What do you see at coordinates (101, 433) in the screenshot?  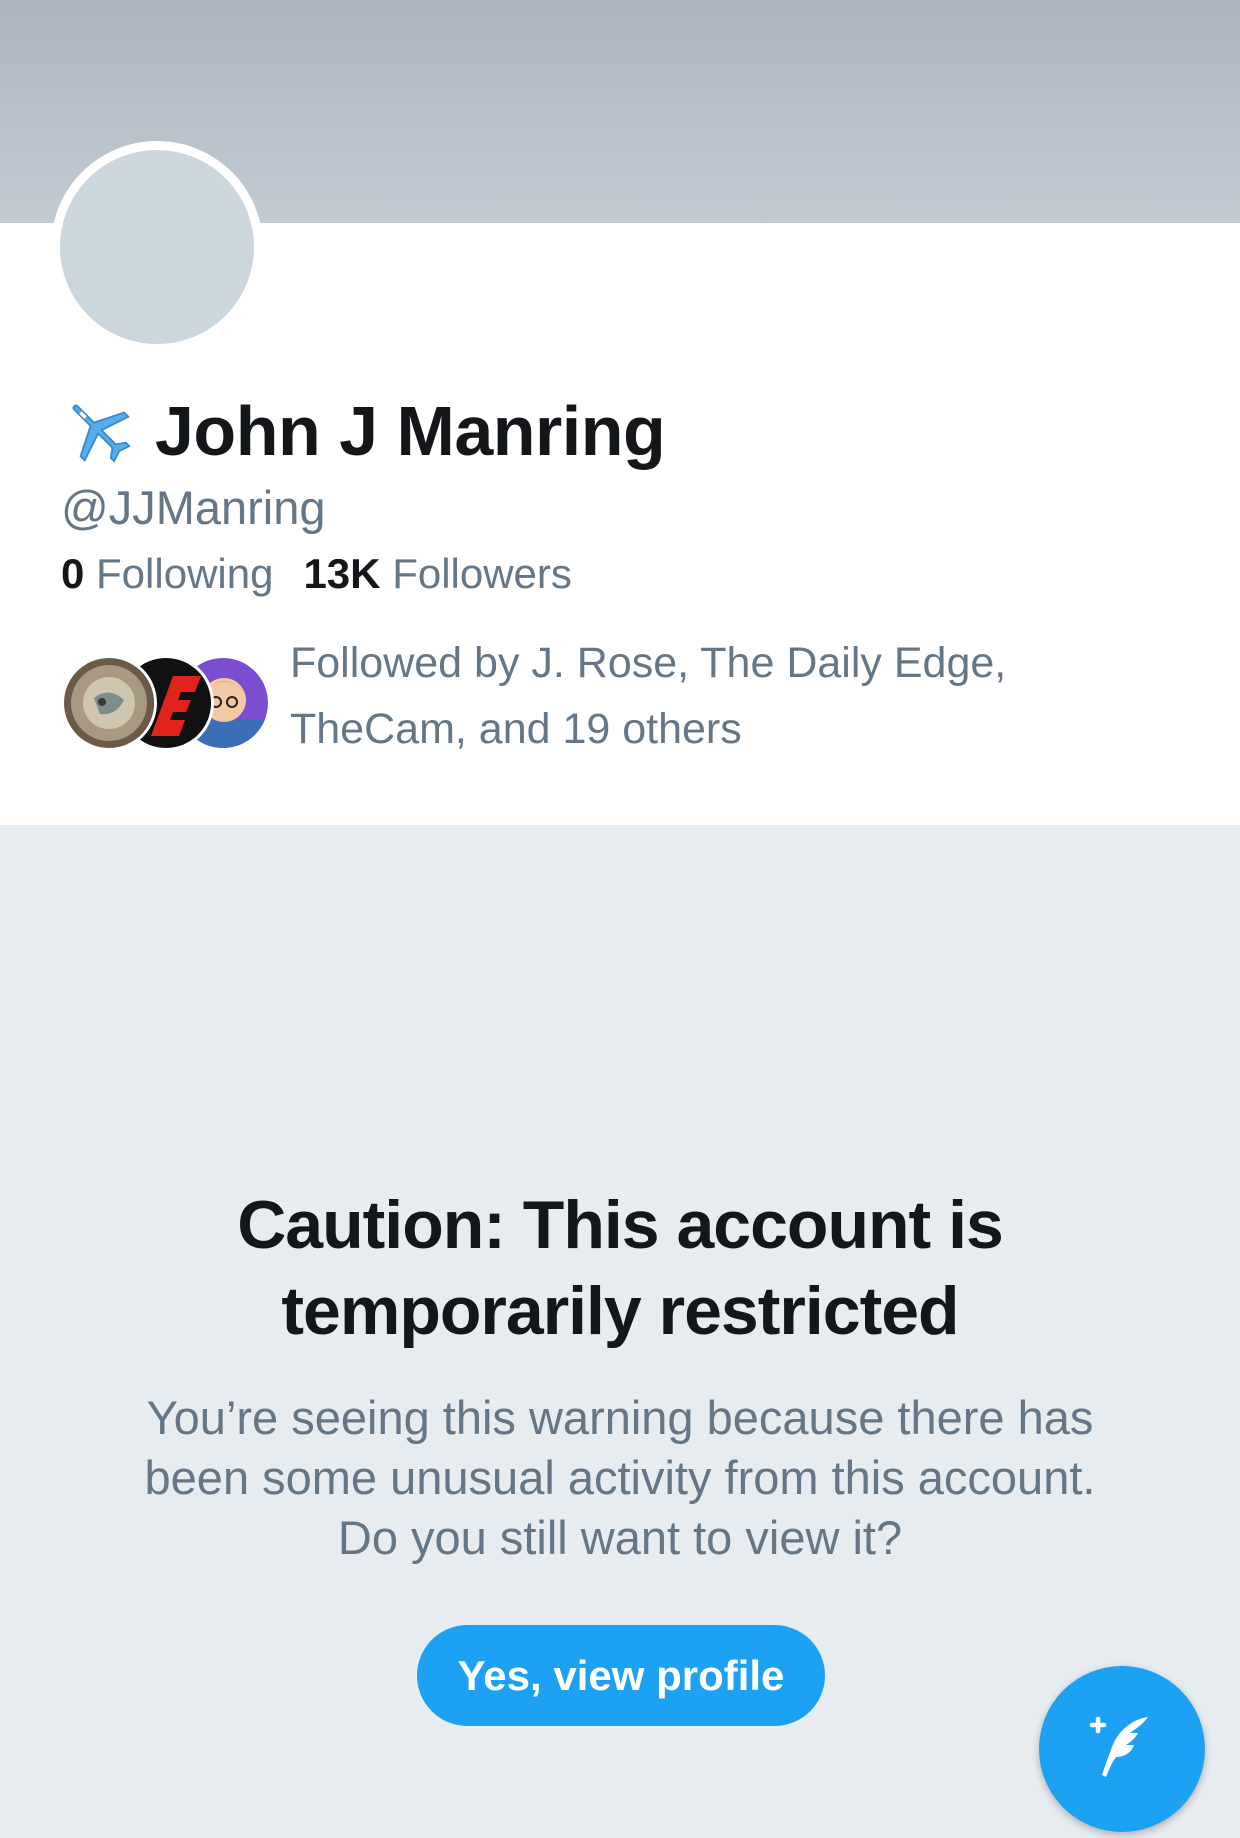 I see `airplane-icon` at bounding box center [101, 433].